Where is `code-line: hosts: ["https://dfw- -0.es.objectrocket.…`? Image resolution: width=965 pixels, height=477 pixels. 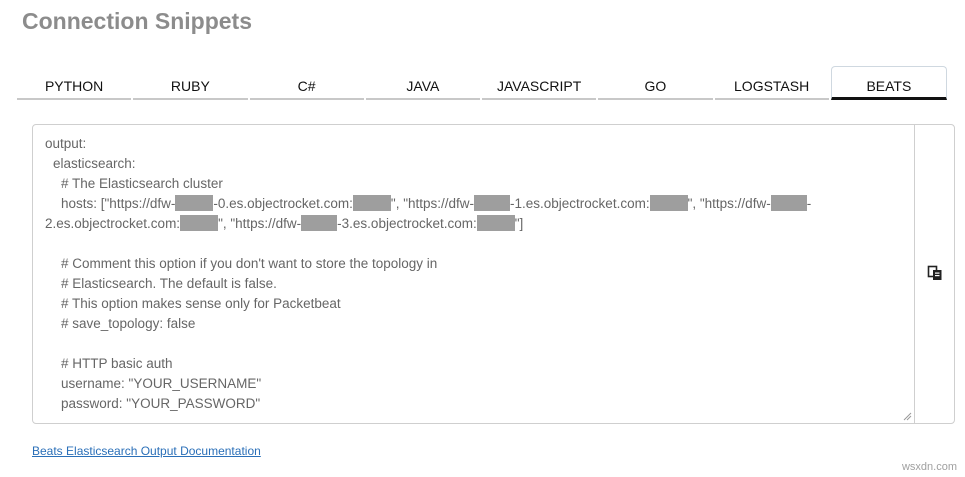 code-line: hosts: ["https://dfw- -0.es.objectrocket.… is located at coordinates (436, 203).